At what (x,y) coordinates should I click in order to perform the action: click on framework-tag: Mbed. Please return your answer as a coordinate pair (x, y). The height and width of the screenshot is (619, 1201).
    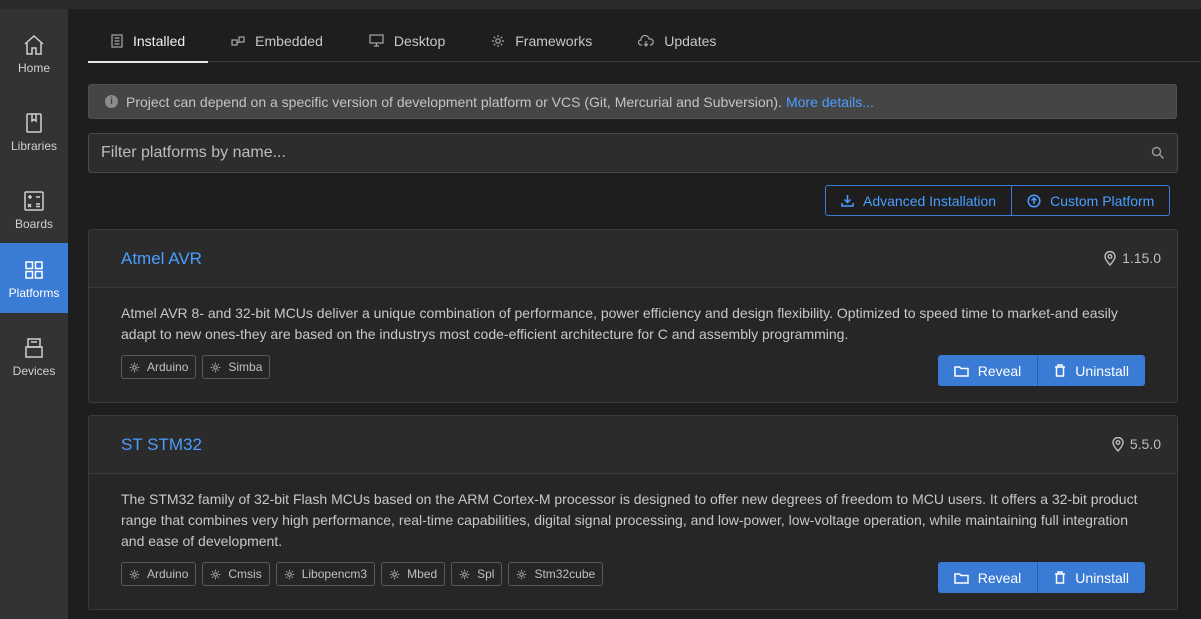
    Looking at the image, I should click on (413, 574).